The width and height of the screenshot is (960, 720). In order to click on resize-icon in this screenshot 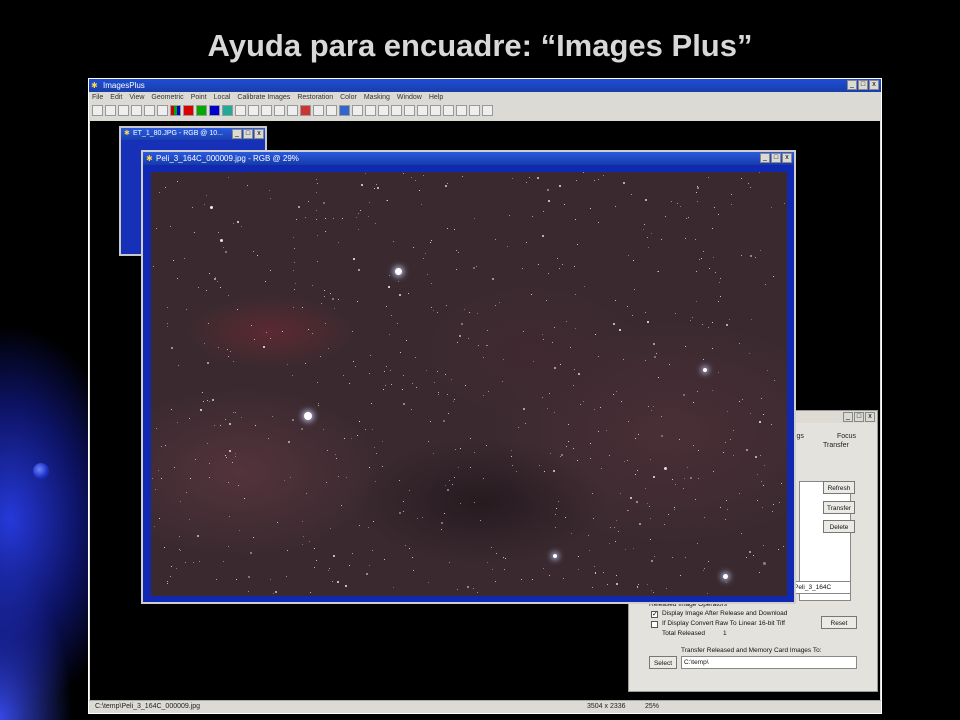, I will do `click(409, 110)`.